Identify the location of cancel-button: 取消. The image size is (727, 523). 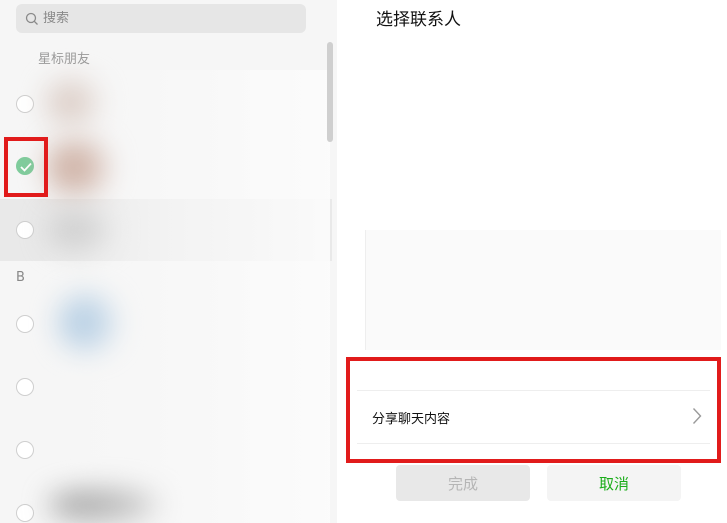
(614, 483).